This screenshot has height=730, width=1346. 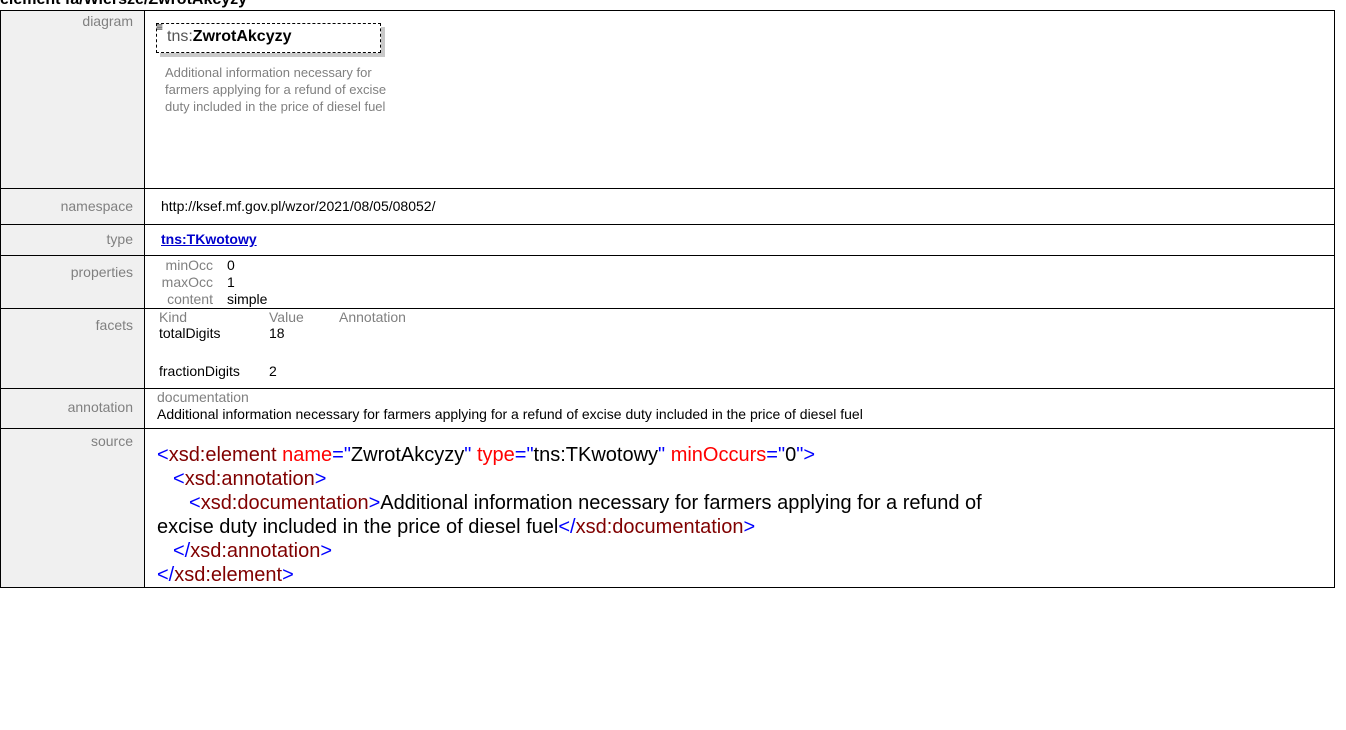 What do you see at coordinates (187, 282) in the screenshot?
I see `prop-key: maxOcc` at bounding box center [187, 282].